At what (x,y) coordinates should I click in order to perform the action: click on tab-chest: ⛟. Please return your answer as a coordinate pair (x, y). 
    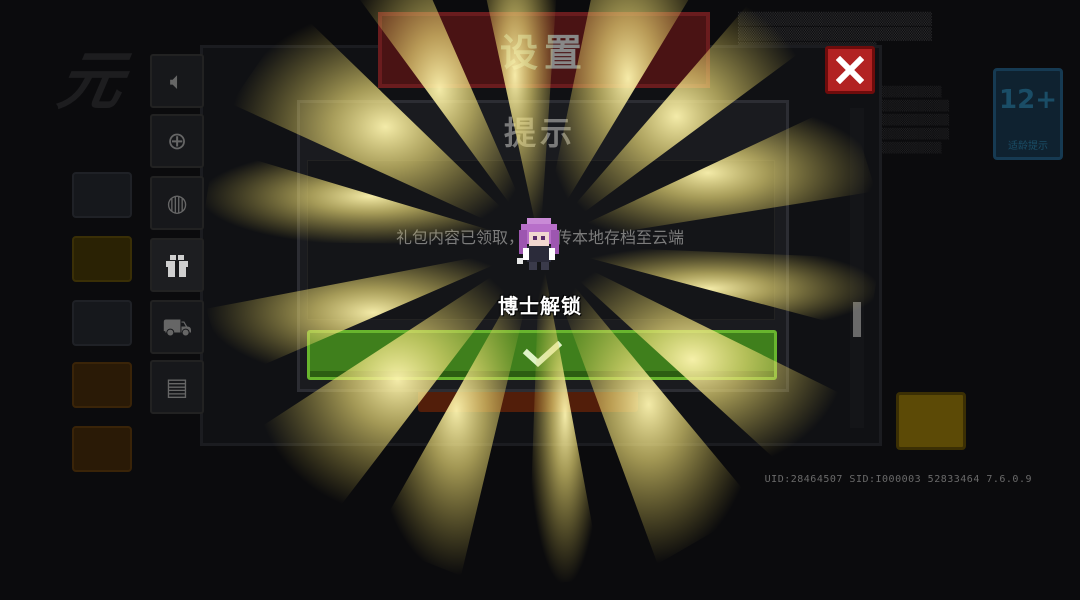
    Looking at the image, I should click on (177, 327).